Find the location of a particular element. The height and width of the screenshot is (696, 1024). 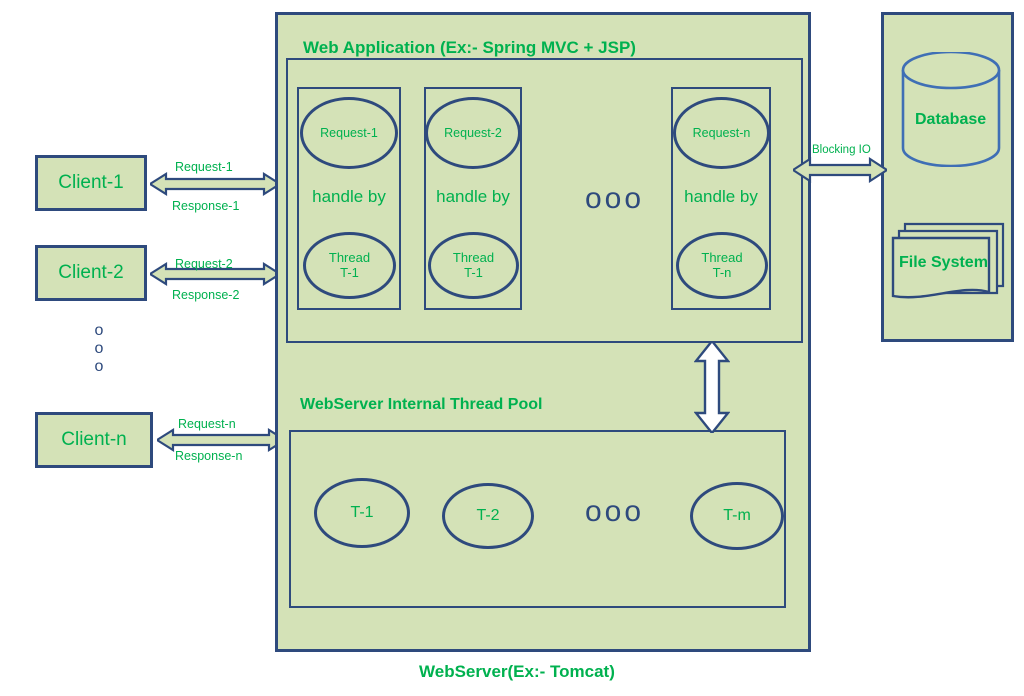

client-label-n: Client-n is located at coordinates (94, 439).